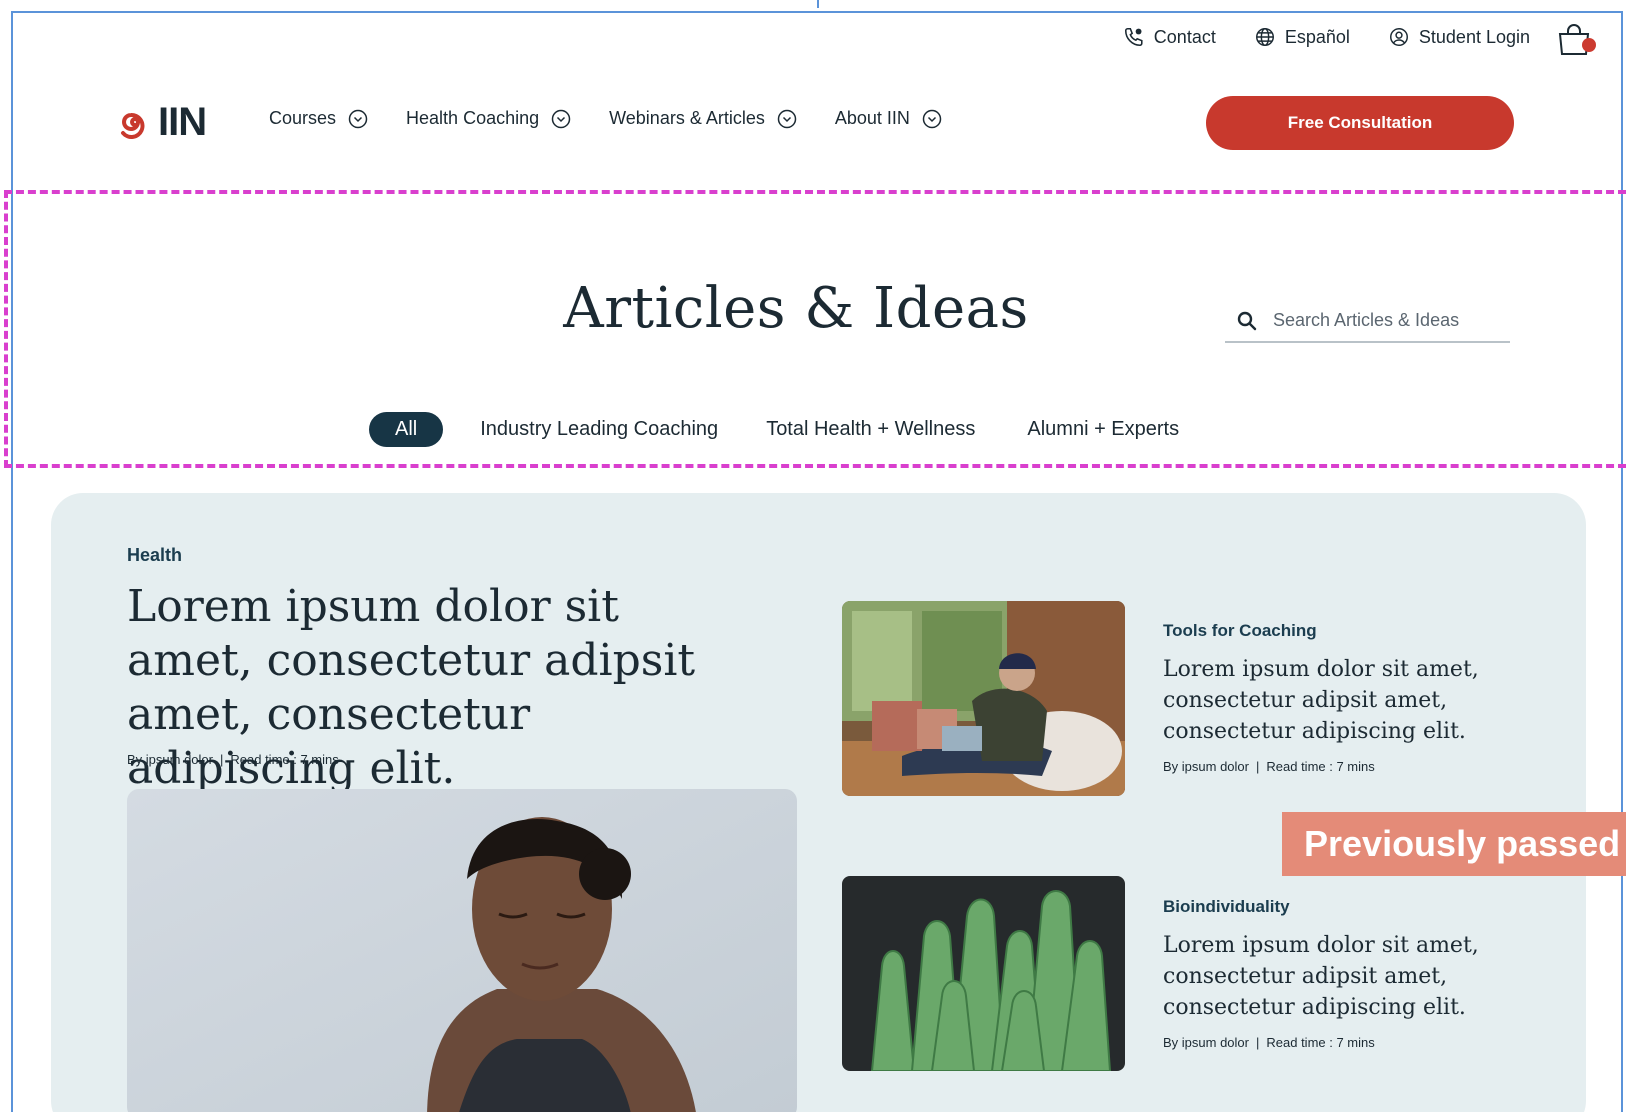 This screenshot has width=1626, height=1112. I want to click on article-category: Bioindividuality, so click(1226, 907).